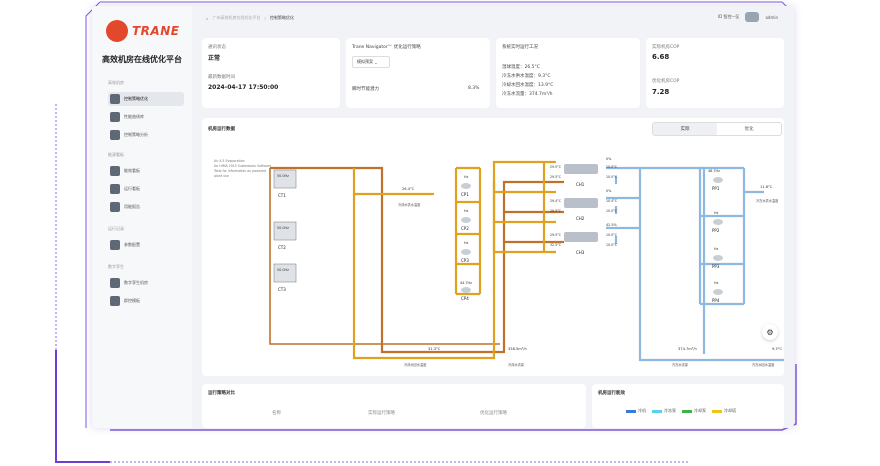  I want to click on breadcrumb: ⌂ 广州高效机房在线优化平台 / 控制策略优化, so click(250, 18).